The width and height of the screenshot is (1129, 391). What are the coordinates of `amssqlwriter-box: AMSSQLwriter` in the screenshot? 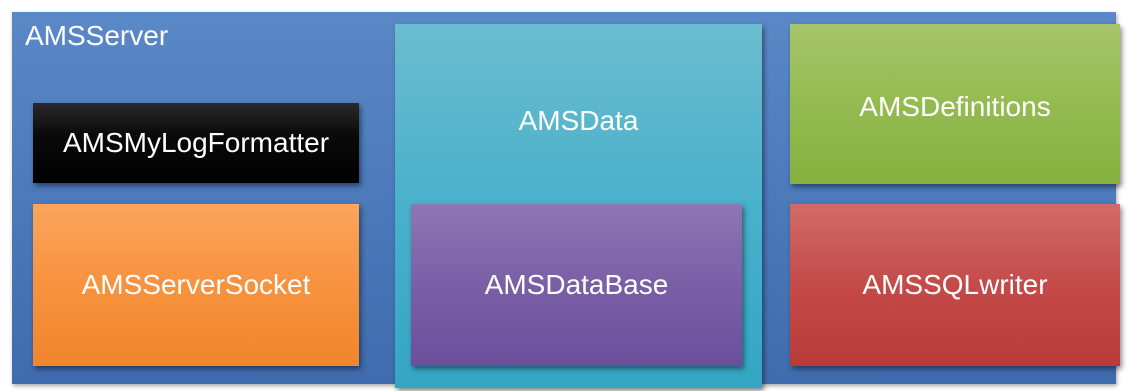 It's located at (955, 285).